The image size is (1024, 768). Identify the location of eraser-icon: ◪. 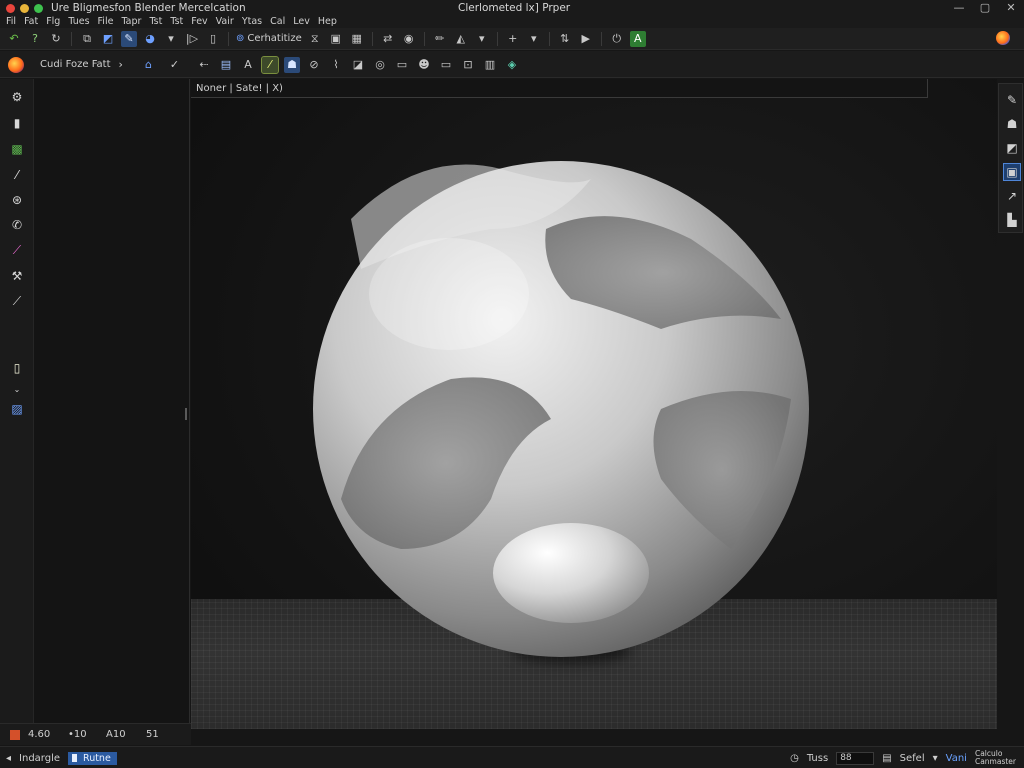
(358, 65).